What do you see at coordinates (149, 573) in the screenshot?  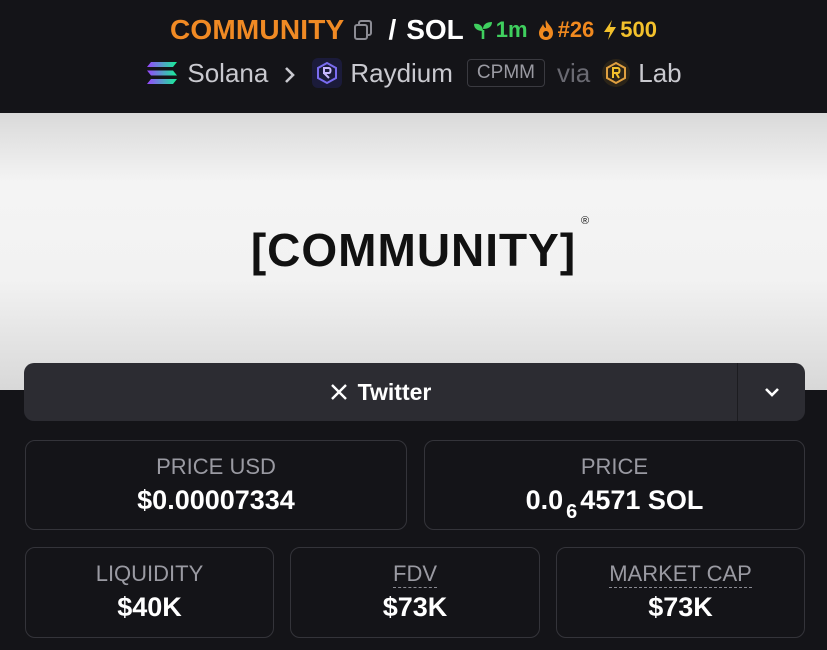 I see `liquidity-label: LIQUIDITY` at bounding box center [149, 573].